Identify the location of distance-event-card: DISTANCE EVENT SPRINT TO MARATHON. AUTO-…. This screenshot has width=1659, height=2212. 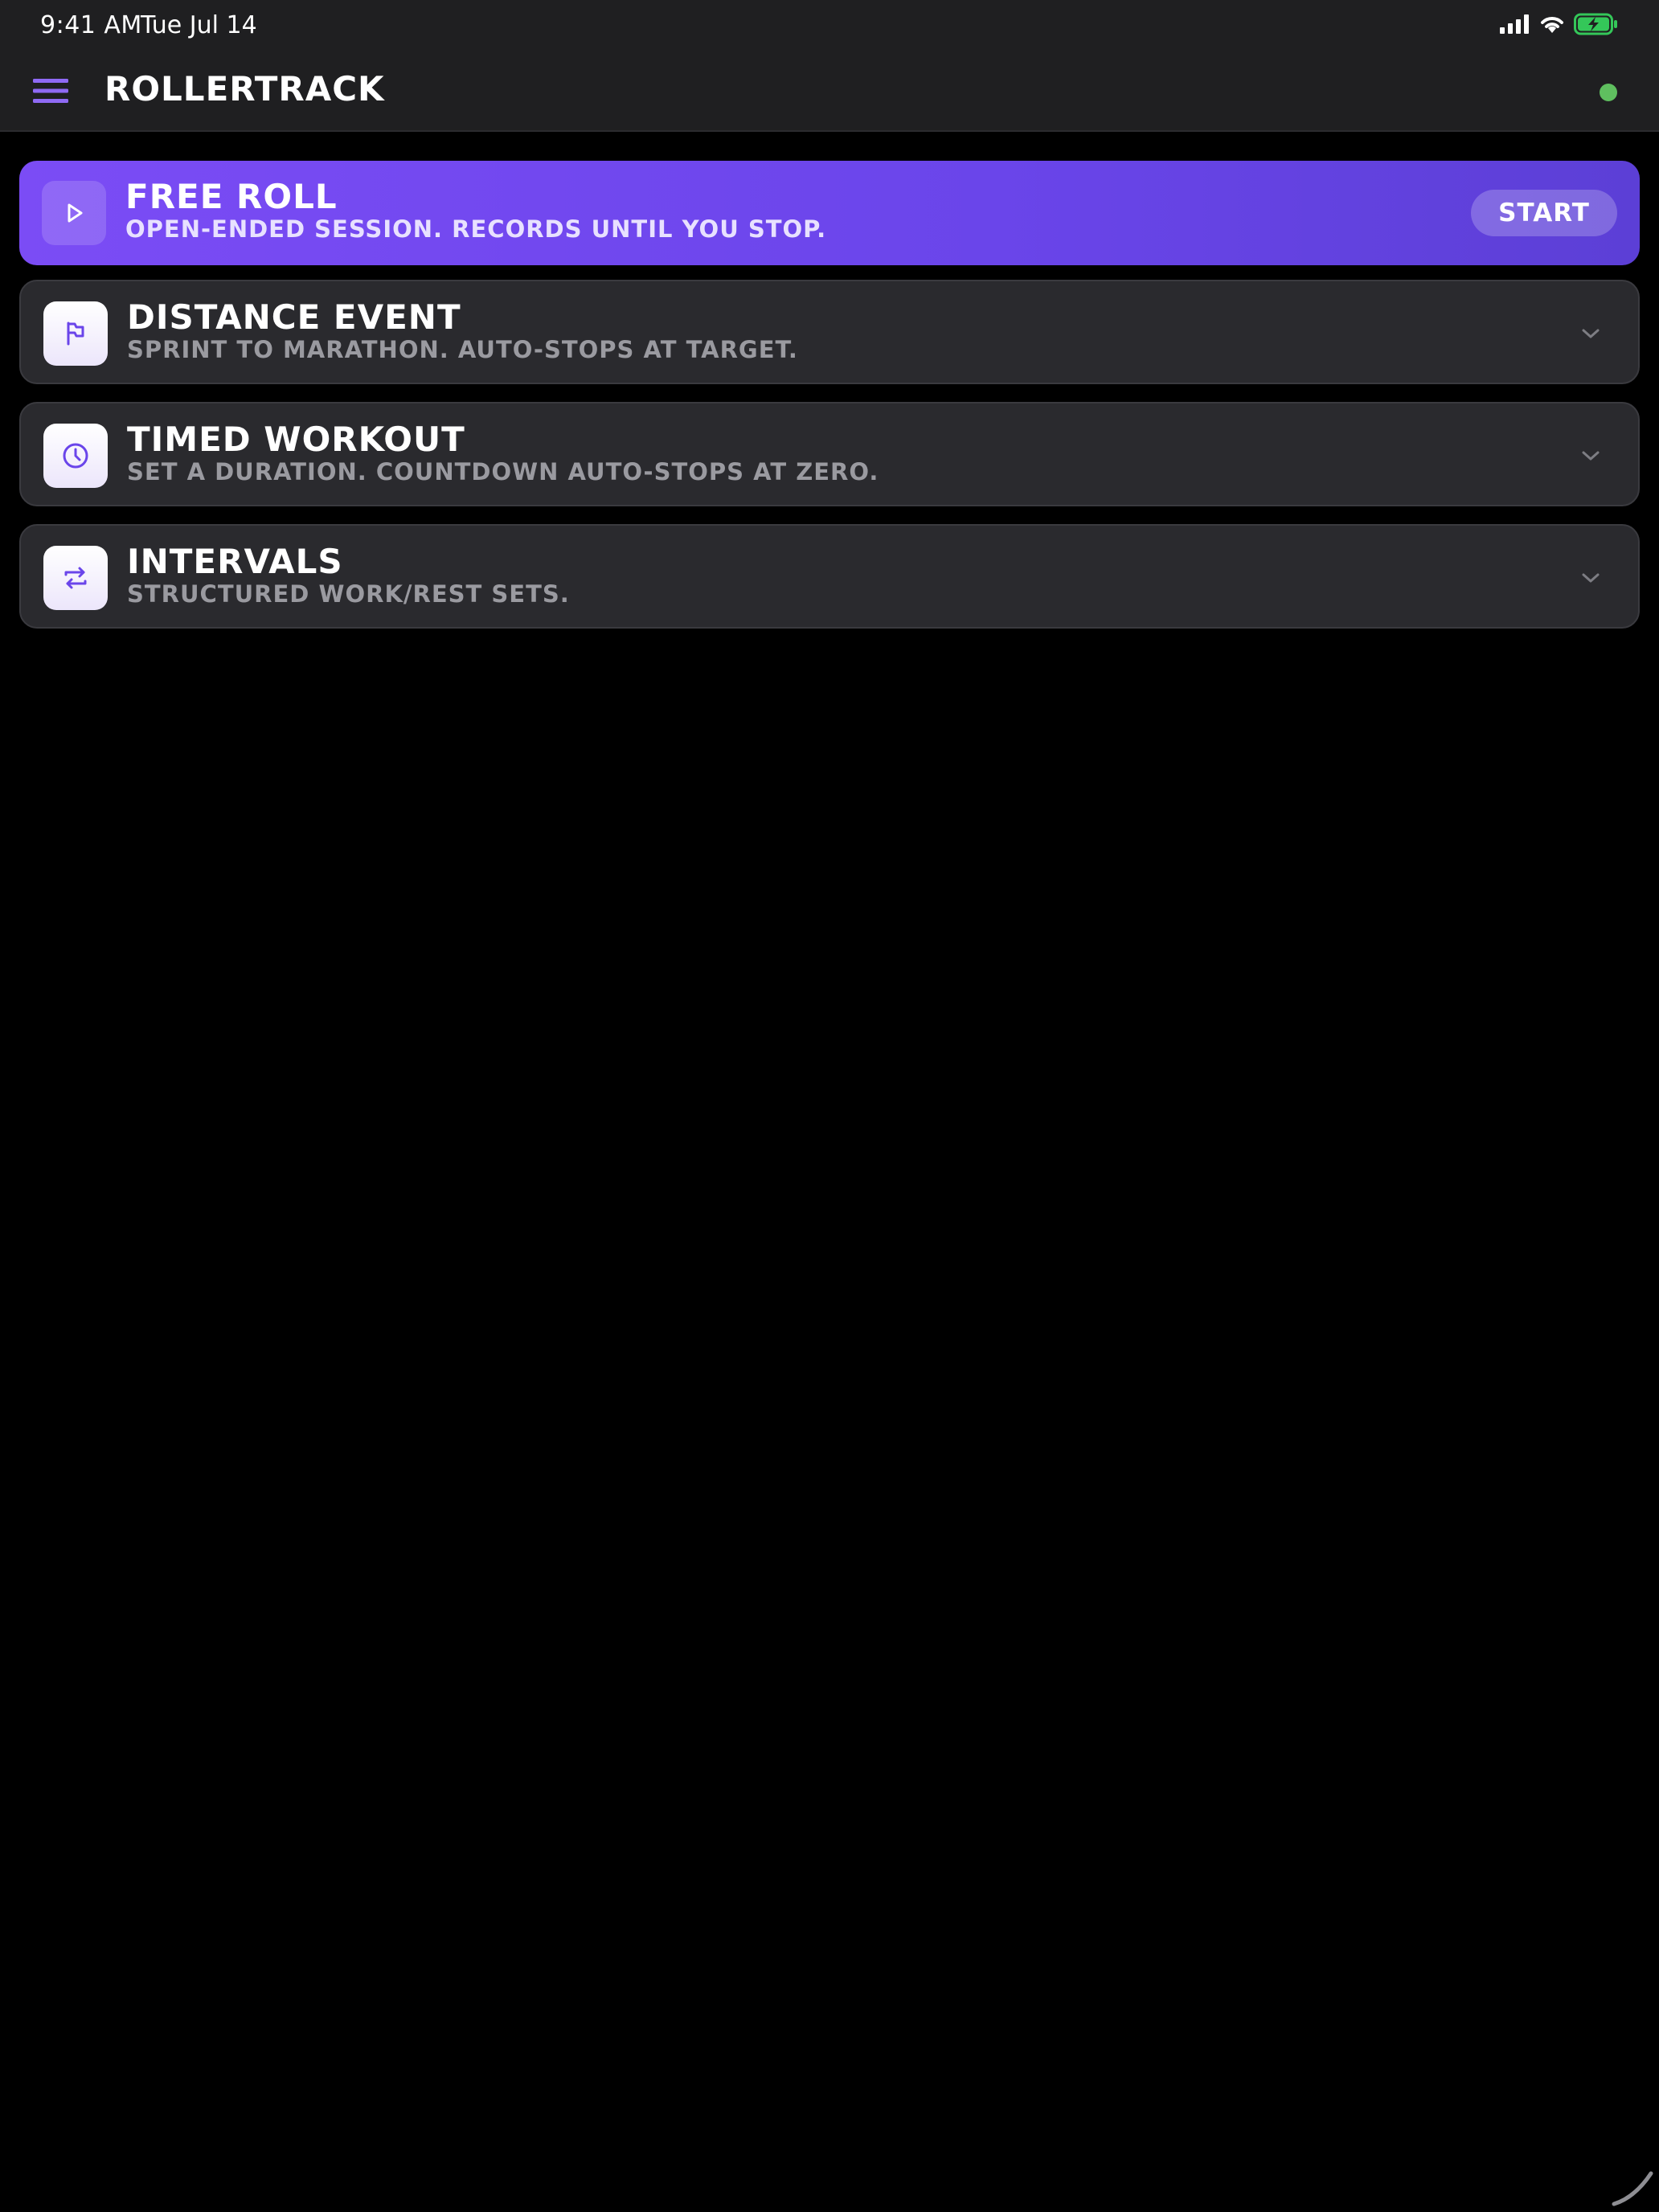
(829, 332).